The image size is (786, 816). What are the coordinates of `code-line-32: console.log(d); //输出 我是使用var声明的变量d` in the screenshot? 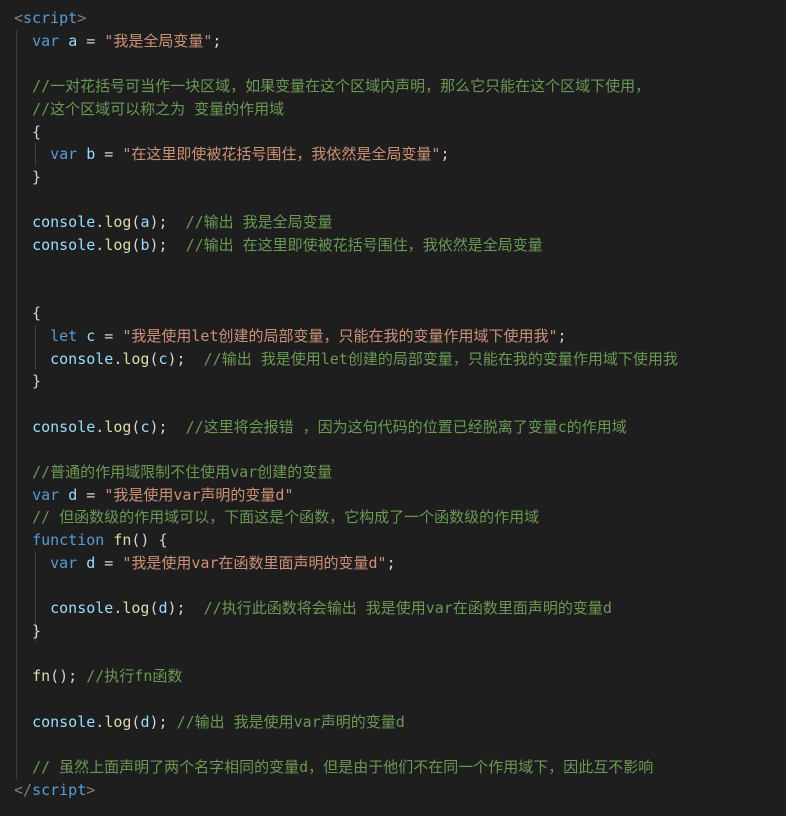 It's located at (400, 722).